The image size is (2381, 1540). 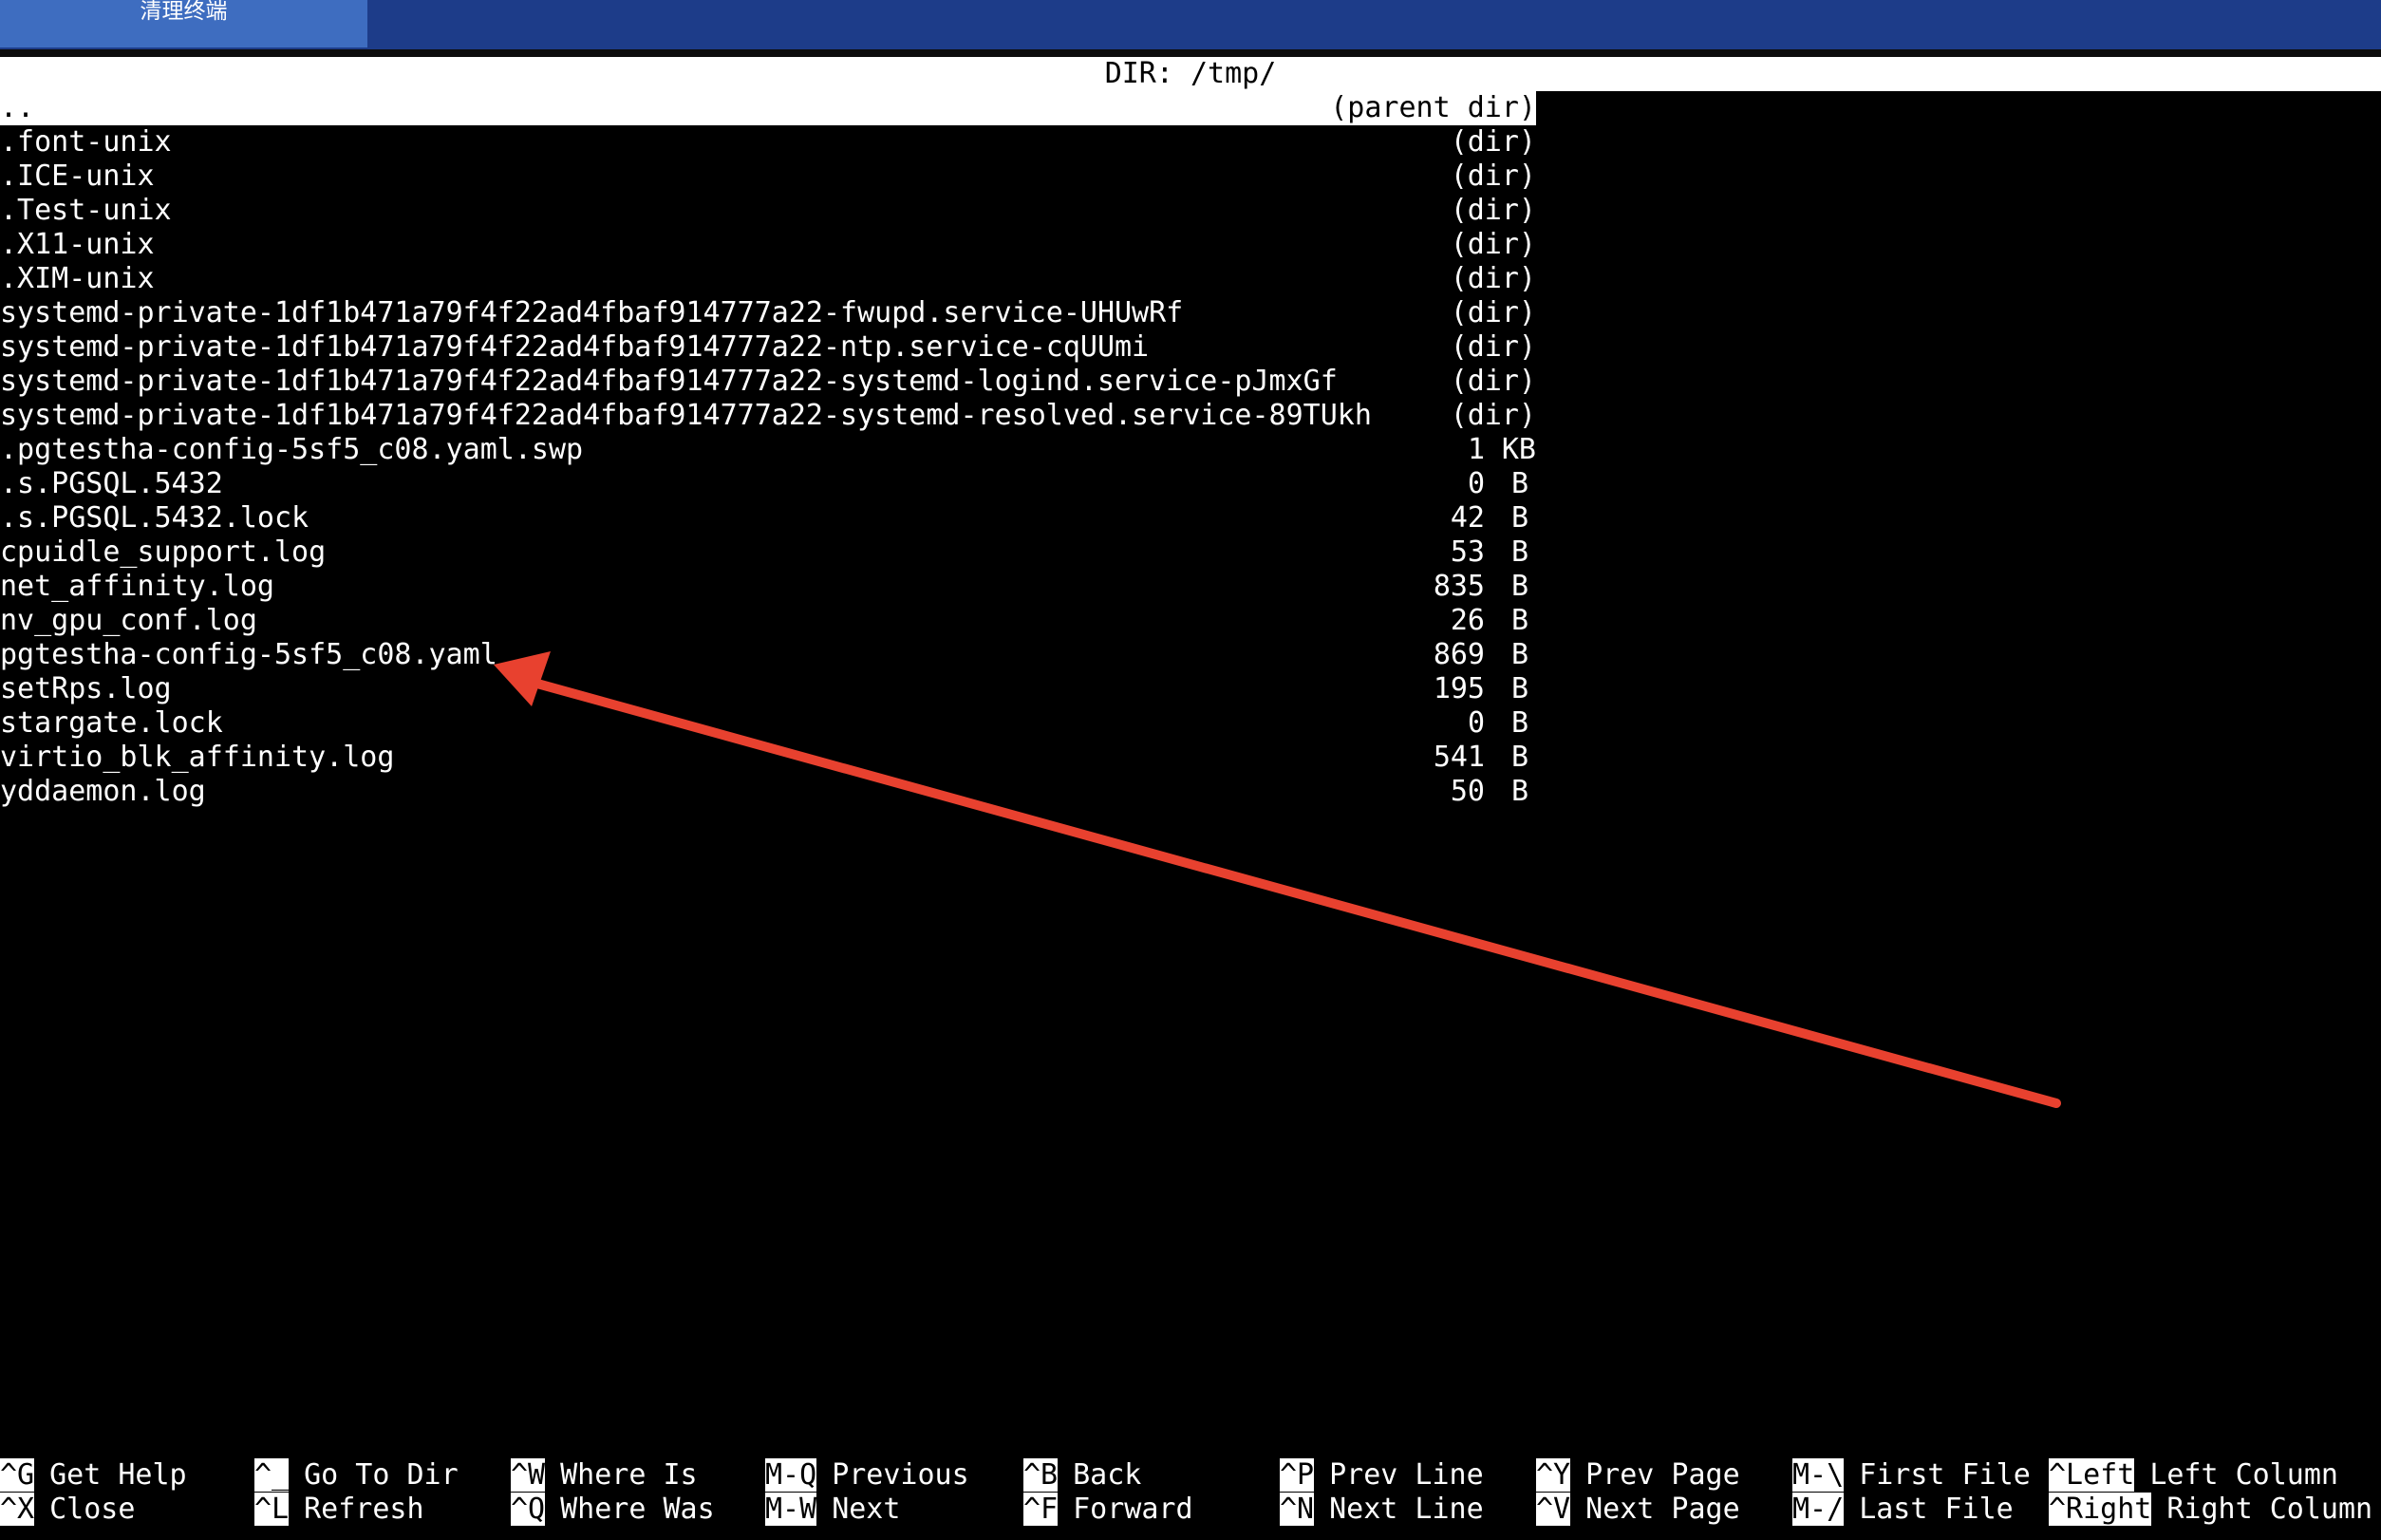 I want to click on shortcut-label: Previous, so click(x=900, y=1475).